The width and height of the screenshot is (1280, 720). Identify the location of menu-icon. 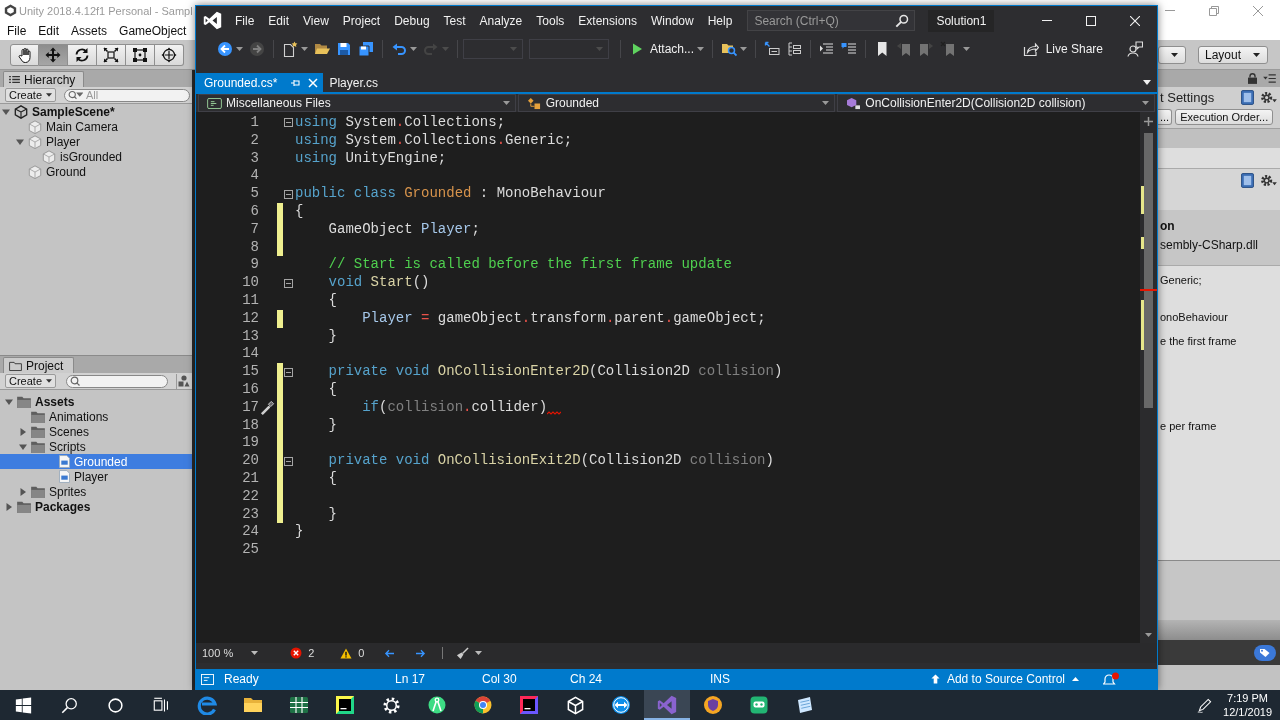
(1269, 78).